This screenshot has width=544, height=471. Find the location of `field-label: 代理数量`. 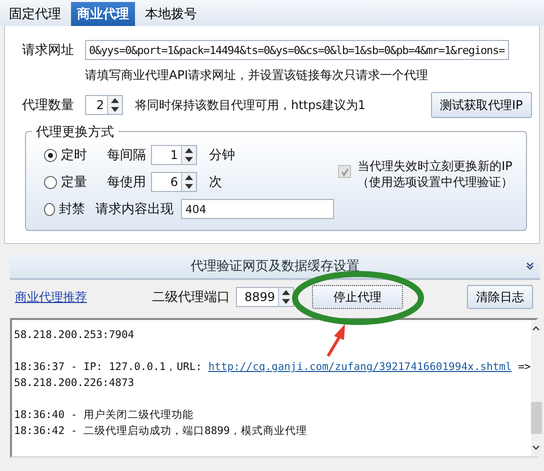

field-label: 代理数量 is located at coordinates (48, 105).